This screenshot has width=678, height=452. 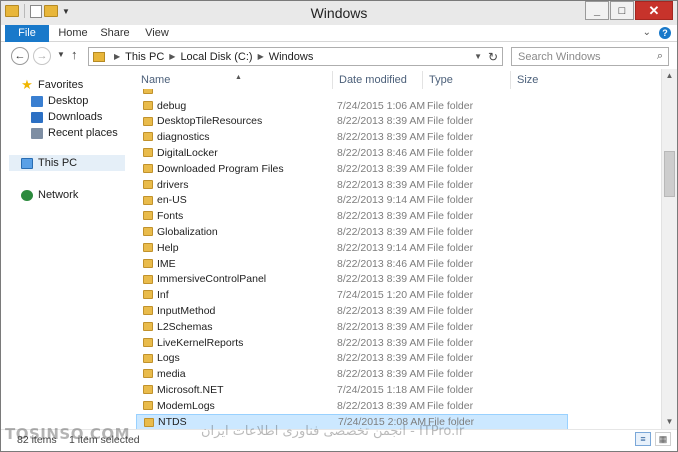 What do you see at coordinates (378, 80) in the screenshot?
I see `column-header-date: Date modified` at bounding box center [378, 80].